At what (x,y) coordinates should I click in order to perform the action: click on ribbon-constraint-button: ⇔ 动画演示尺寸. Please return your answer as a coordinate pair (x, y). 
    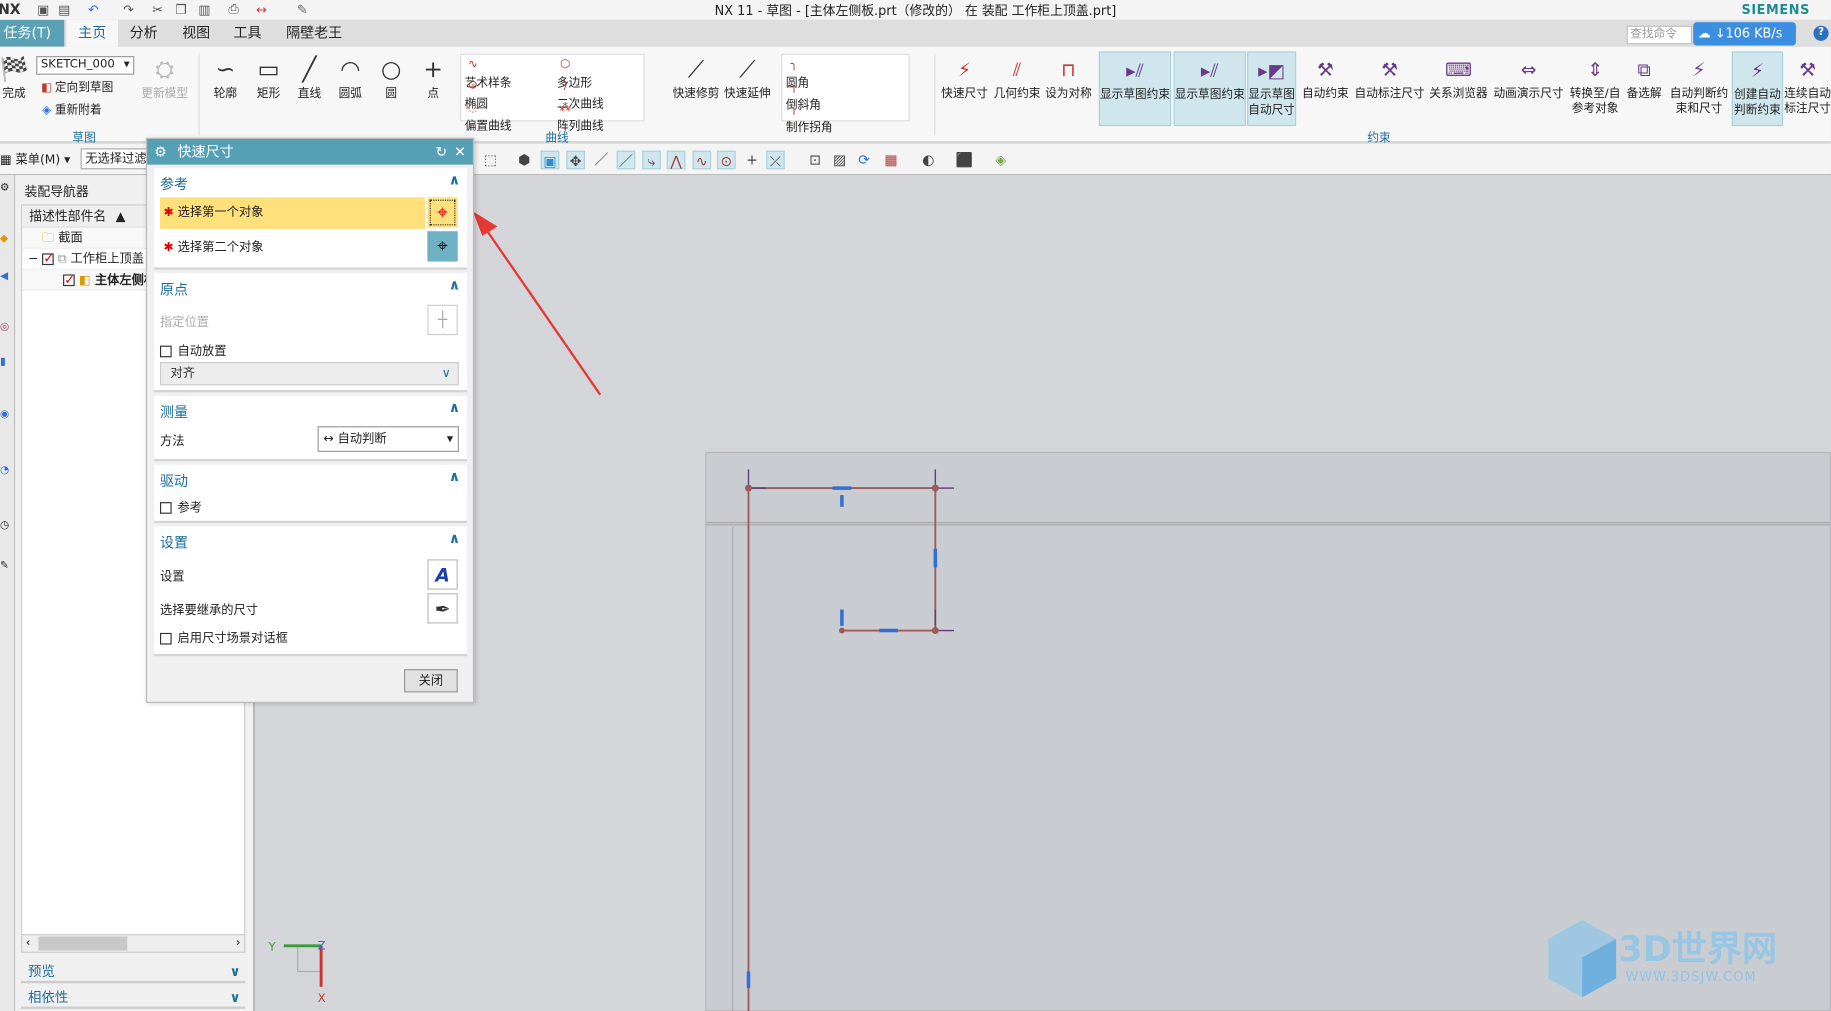
    Looking at the image, I should click on (1528, 88).